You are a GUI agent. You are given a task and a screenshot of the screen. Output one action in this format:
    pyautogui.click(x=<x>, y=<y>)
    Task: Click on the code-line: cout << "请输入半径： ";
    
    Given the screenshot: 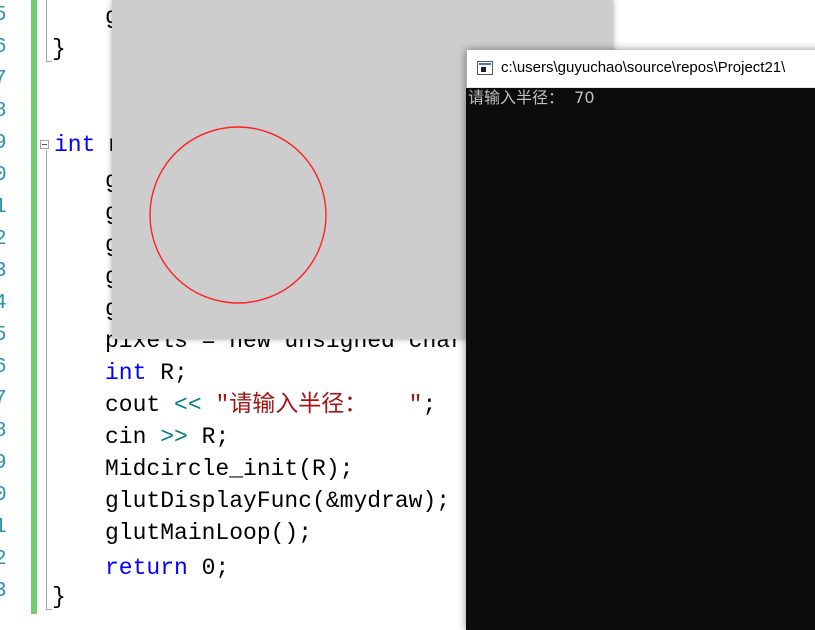 What is the action you would take?
    pyautogui.click(x=270, y=405)
    